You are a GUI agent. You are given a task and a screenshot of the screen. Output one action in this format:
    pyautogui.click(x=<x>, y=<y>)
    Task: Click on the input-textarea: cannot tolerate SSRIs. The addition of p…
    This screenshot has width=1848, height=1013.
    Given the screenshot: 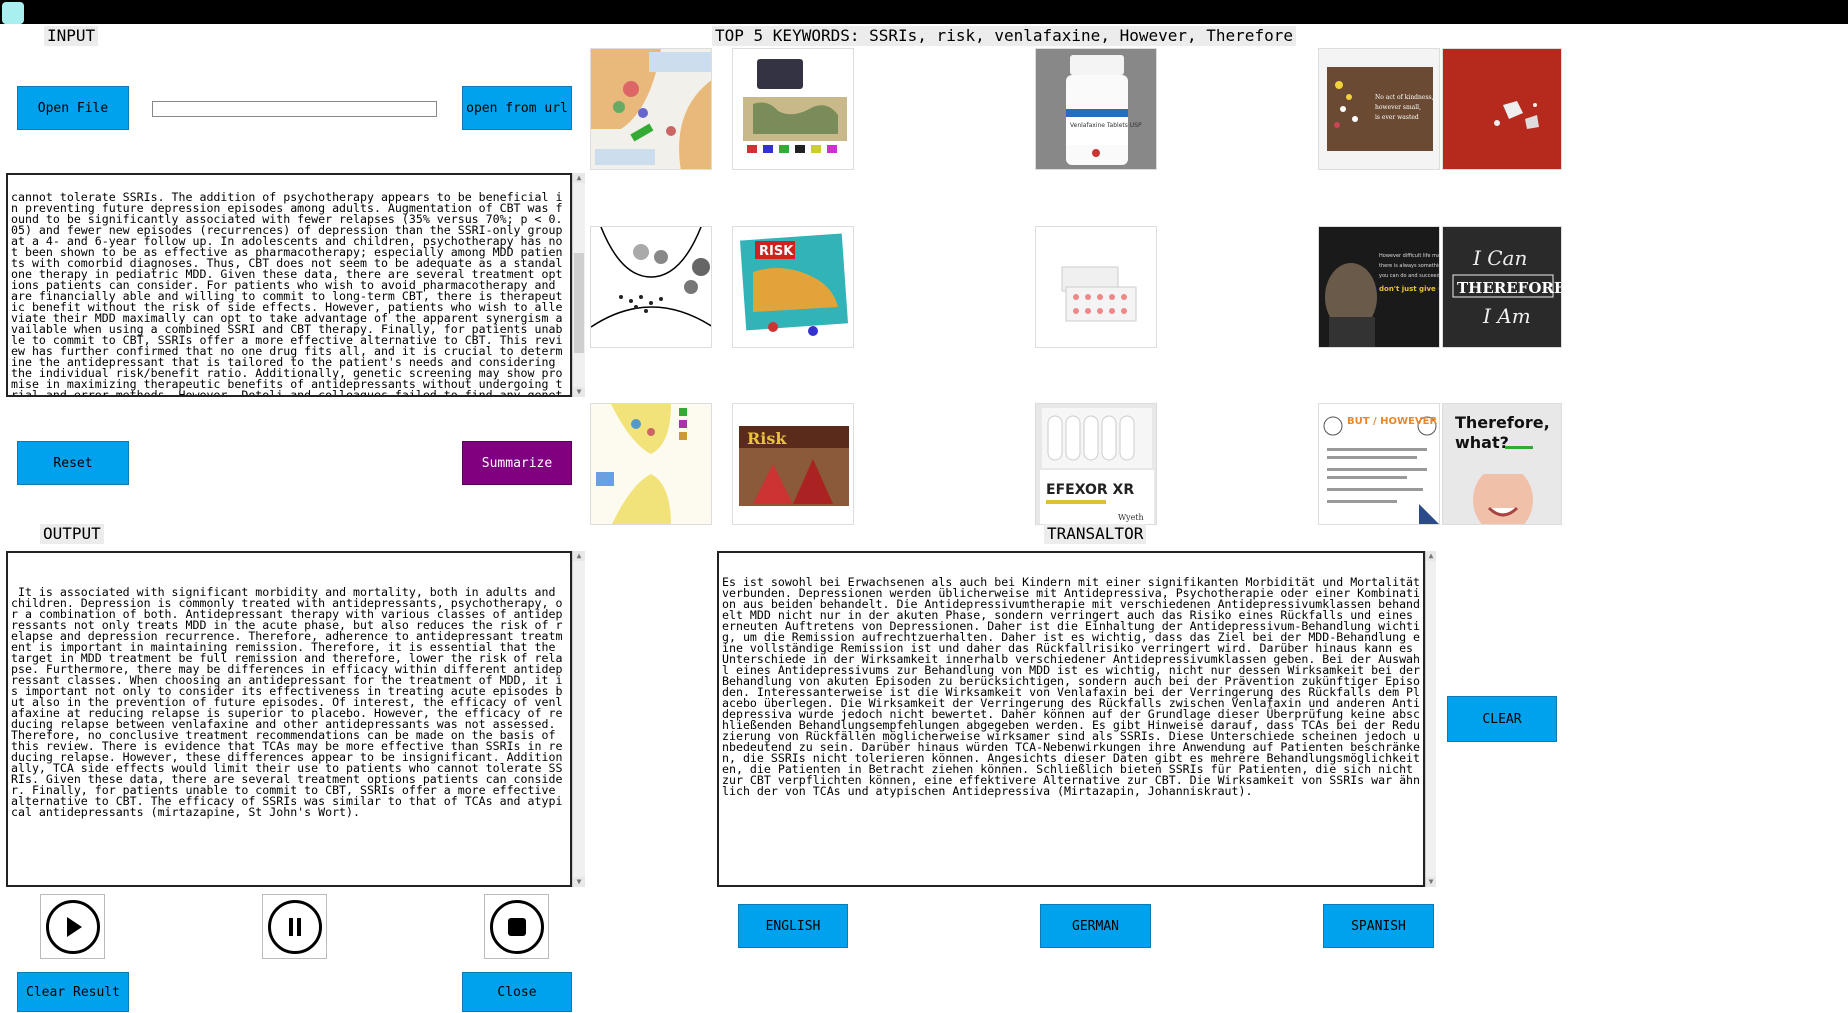 What is the action you would take?
    pyautogui.click(x=289, y=285)
    